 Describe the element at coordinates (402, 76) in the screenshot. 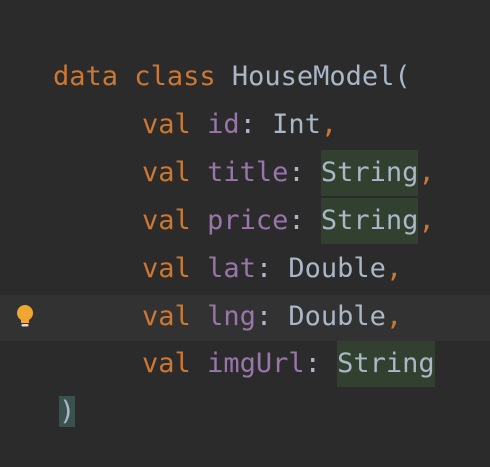

I see `open-paren: (` at that location.